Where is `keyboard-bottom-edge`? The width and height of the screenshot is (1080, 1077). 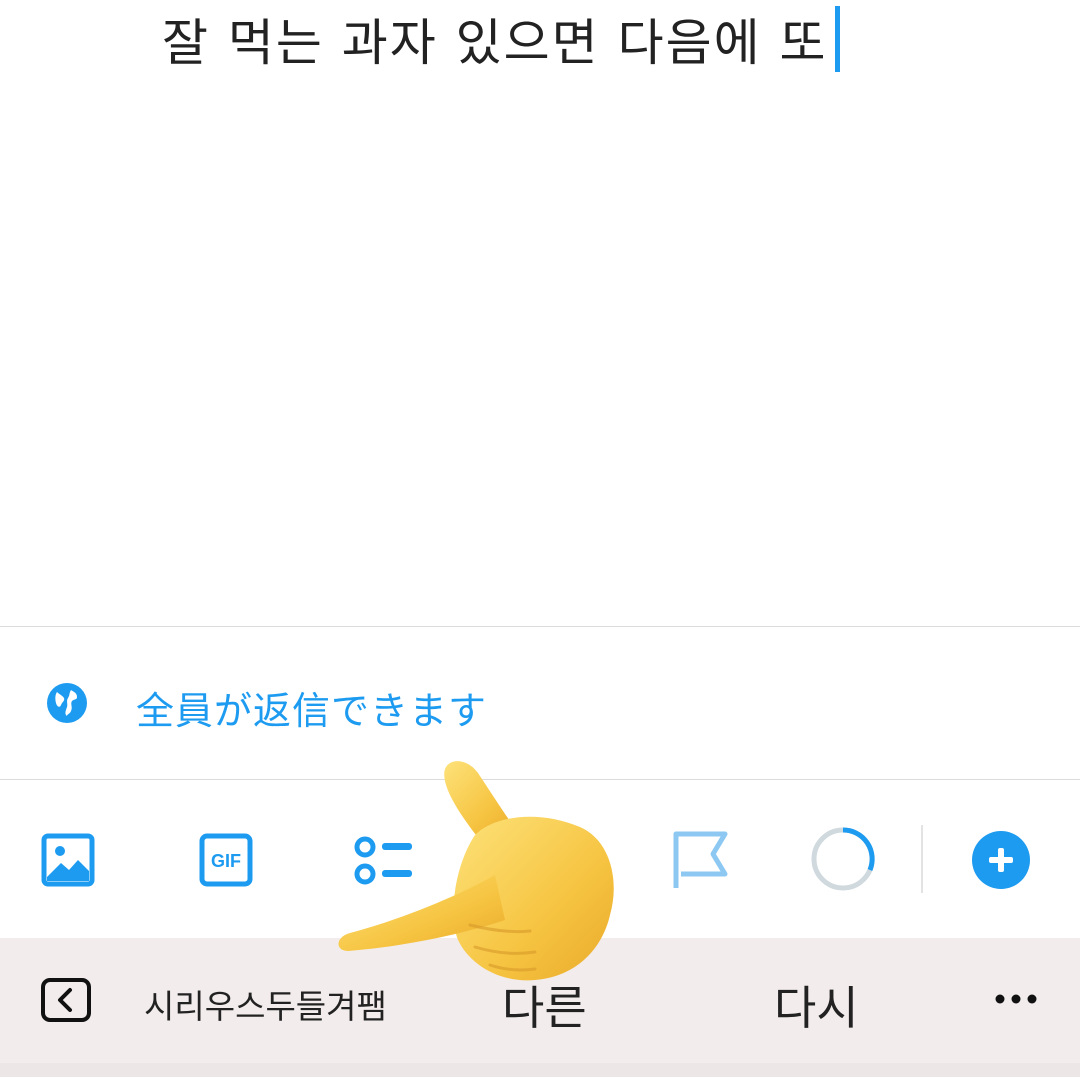 keyboard-bottom-edge is located at coordinates (540, 1070).